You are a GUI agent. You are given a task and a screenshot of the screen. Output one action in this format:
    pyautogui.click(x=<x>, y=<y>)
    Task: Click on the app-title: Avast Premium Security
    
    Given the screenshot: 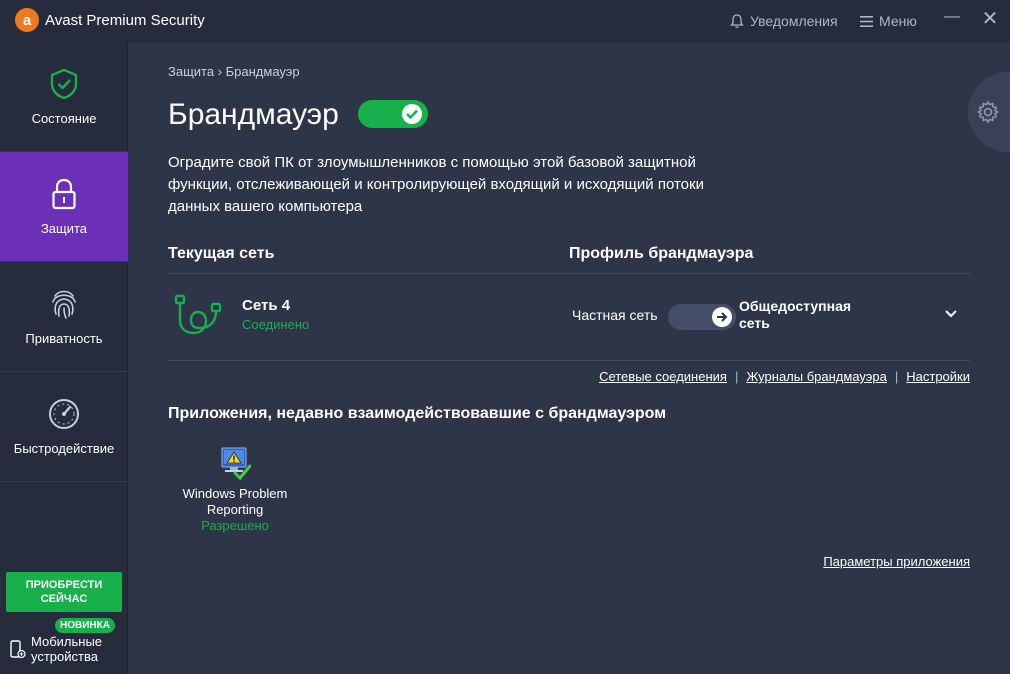 What is the action you would take?
    pyautogui.click(x=125, y=20)
    